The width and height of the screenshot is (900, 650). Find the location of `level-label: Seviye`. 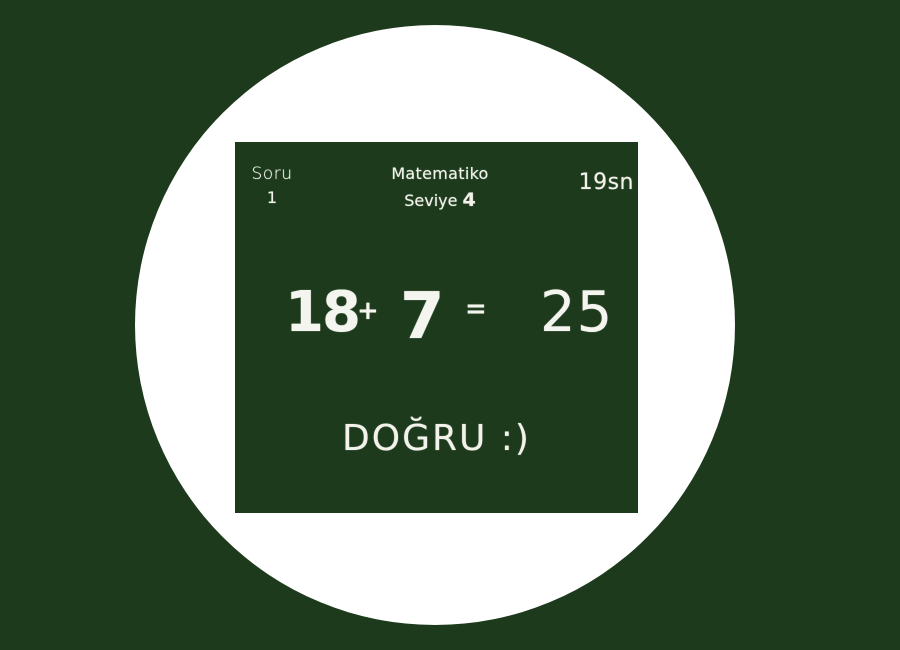

level-label: Seviye is located at coordinates (431, 200).